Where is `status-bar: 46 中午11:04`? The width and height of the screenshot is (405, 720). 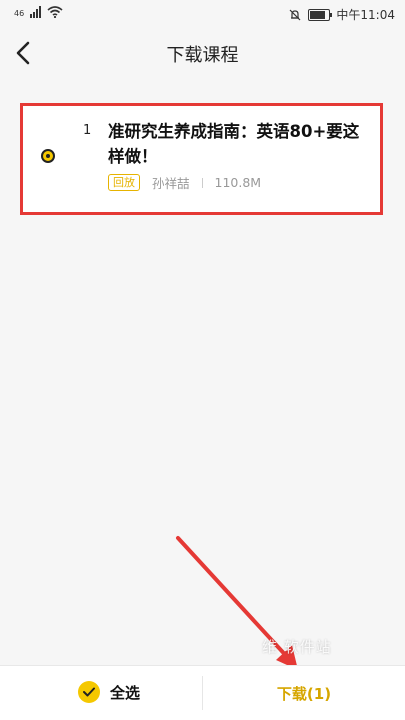
status-bar: 46 中午11:04 is located at coordinates (202, 14).